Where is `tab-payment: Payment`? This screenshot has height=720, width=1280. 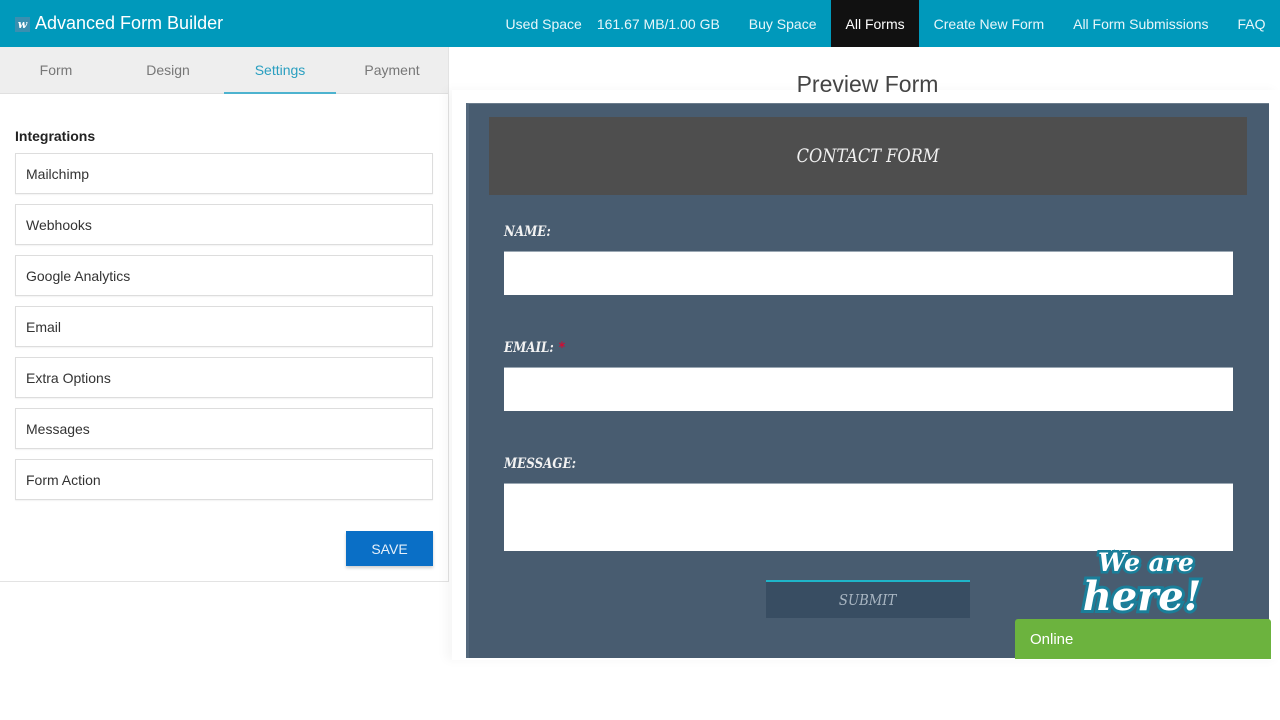
tab-payment: Payment is located at coordinates (392, 70).